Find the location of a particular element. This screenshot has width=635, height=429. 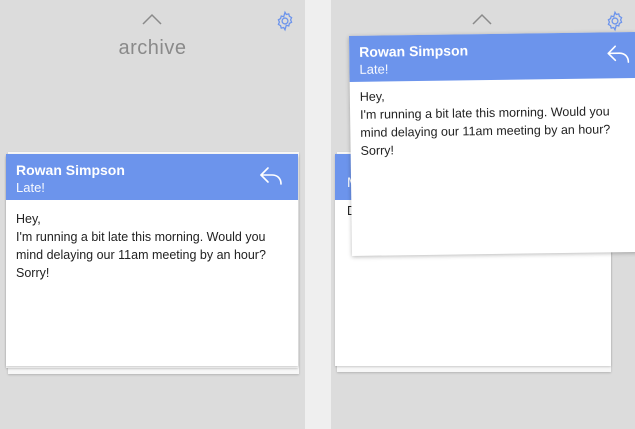

email-body-line: Hey, is located at coordinates (28, 219).